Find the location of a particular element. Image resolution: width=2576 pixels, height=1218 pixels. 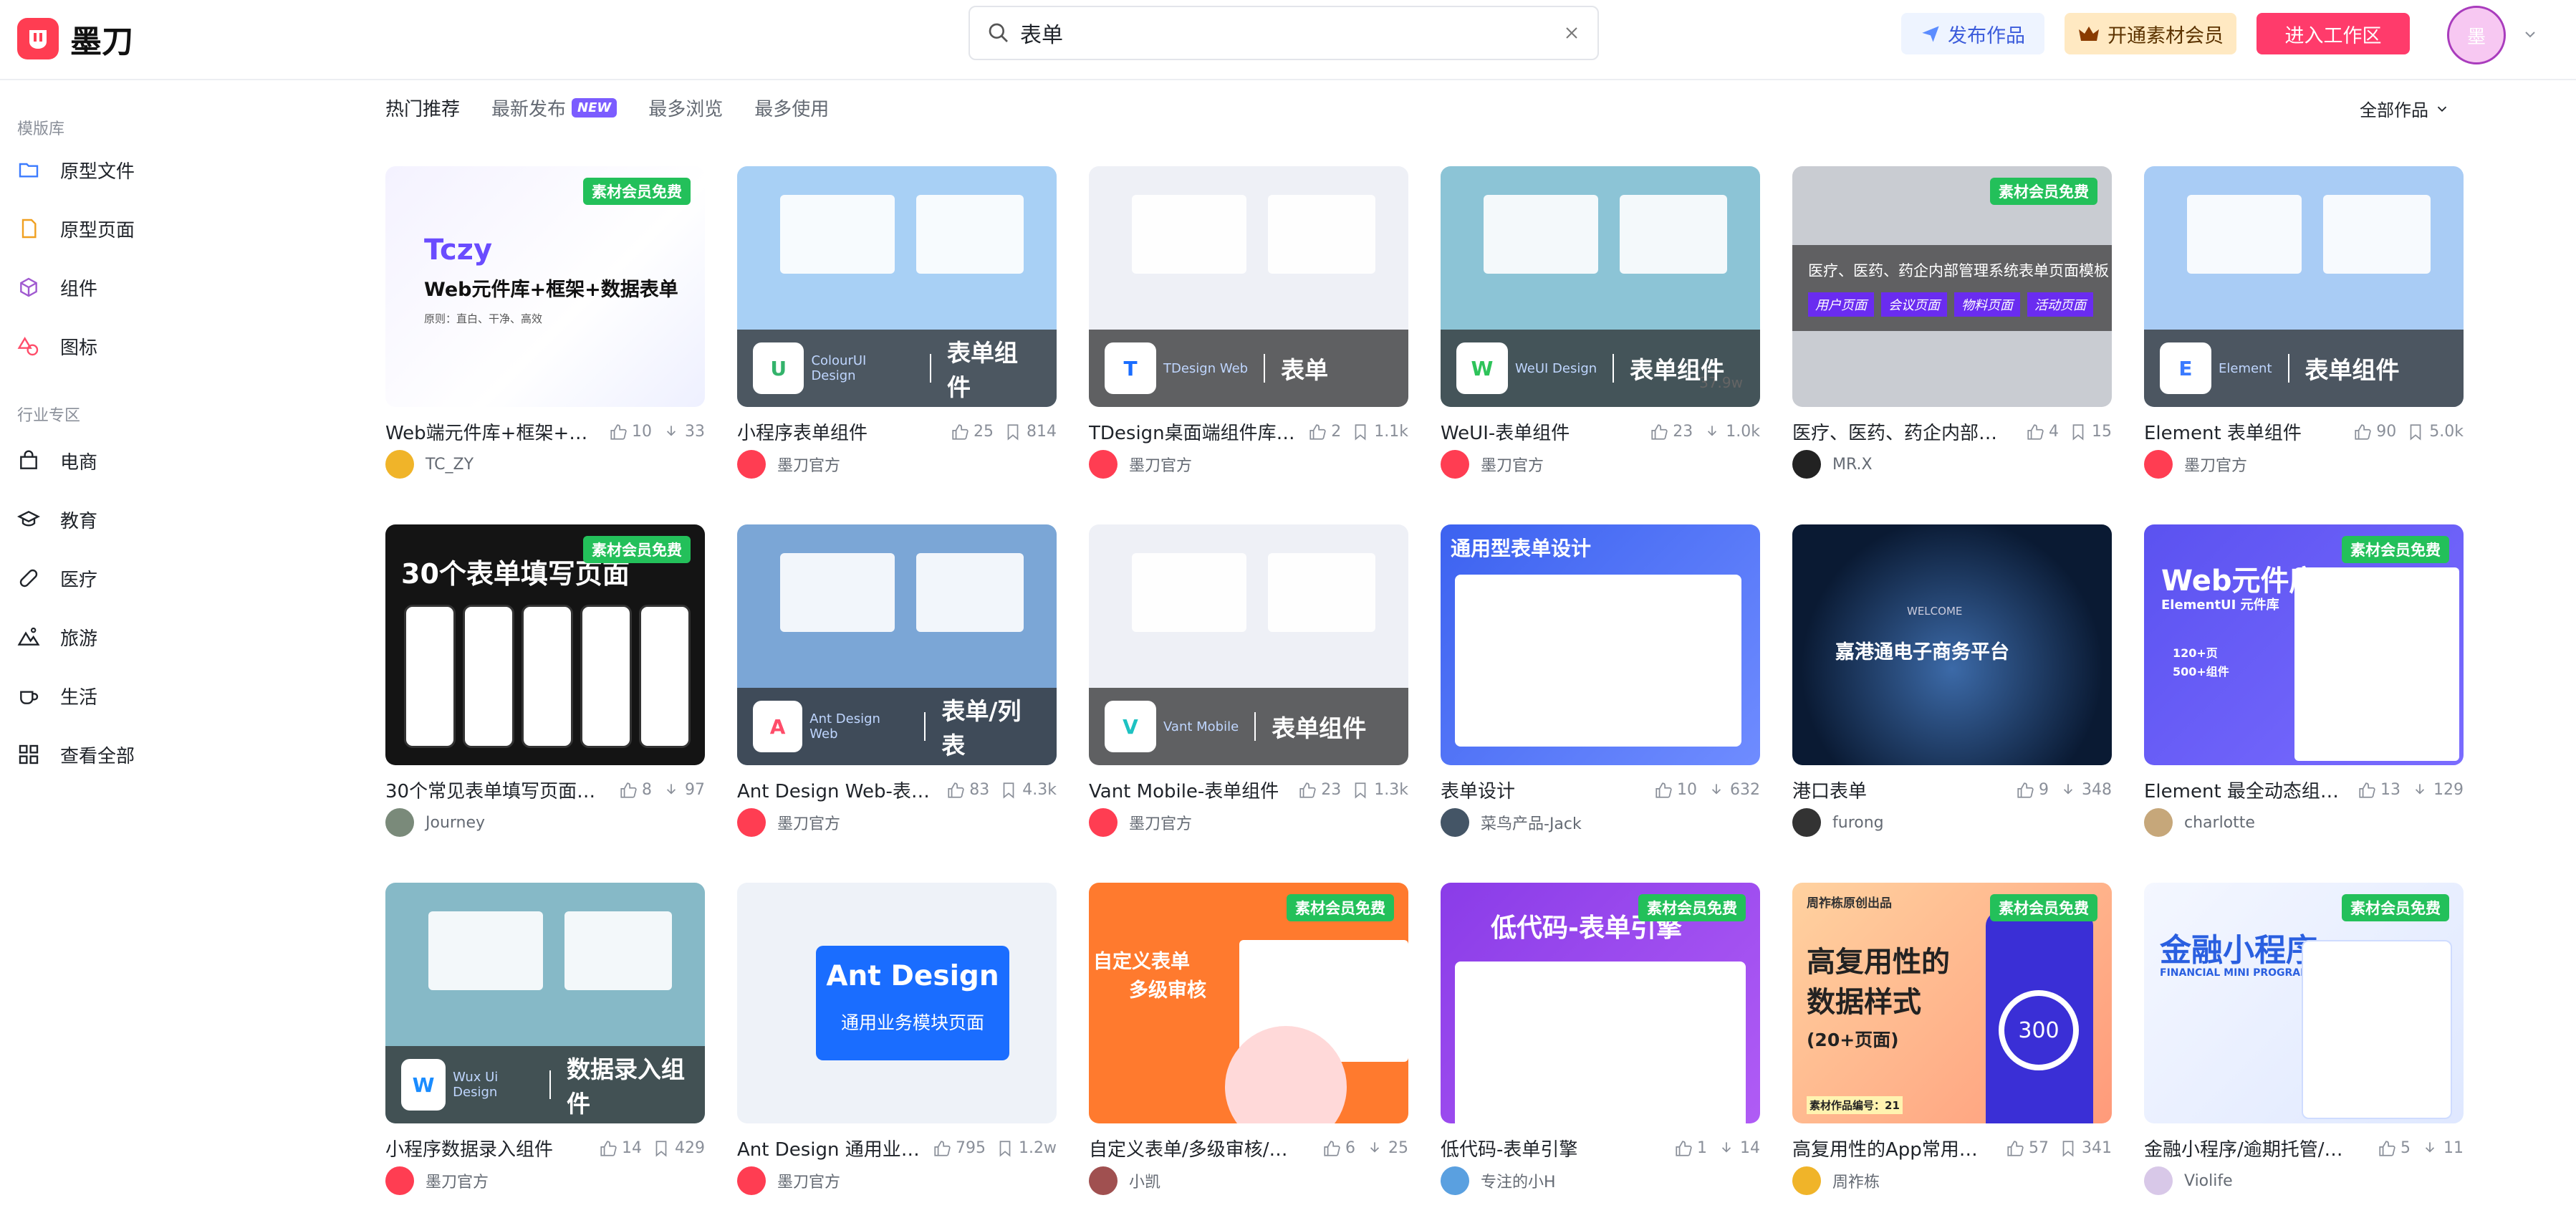

card-author: charlotte is located at coordinates (2199, 822).